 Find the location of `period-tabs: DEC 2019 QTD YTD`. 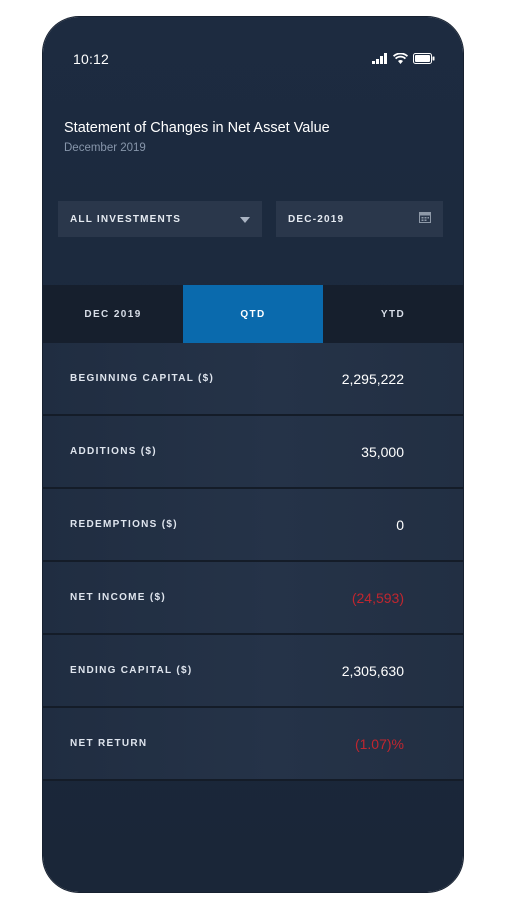

period-tabs: DEC 2019 QTD YTD is located at coordinates (253, 314).